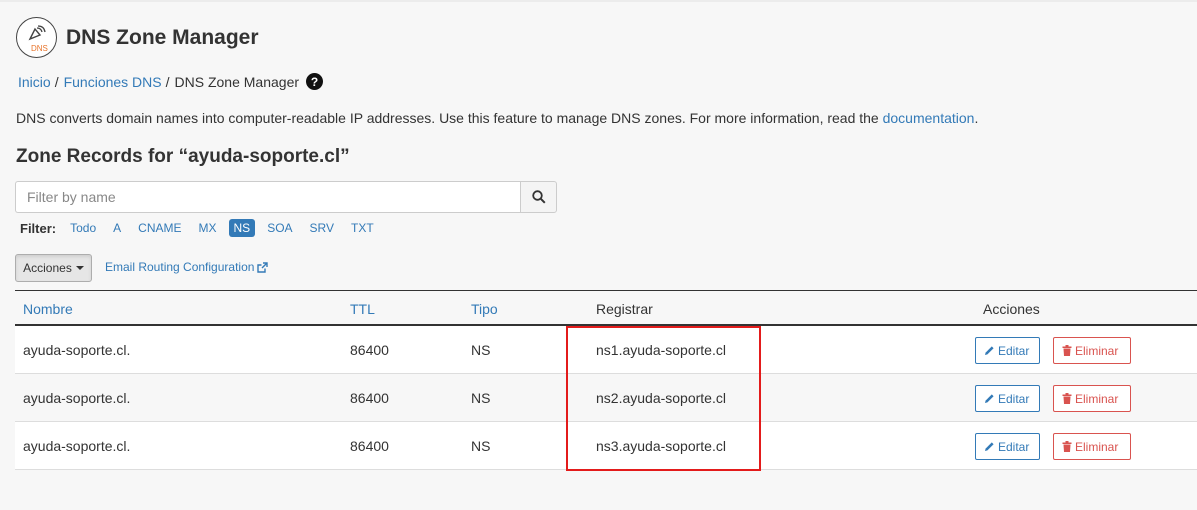  I want to click on filter-txt: TXT, so click(362, 228).